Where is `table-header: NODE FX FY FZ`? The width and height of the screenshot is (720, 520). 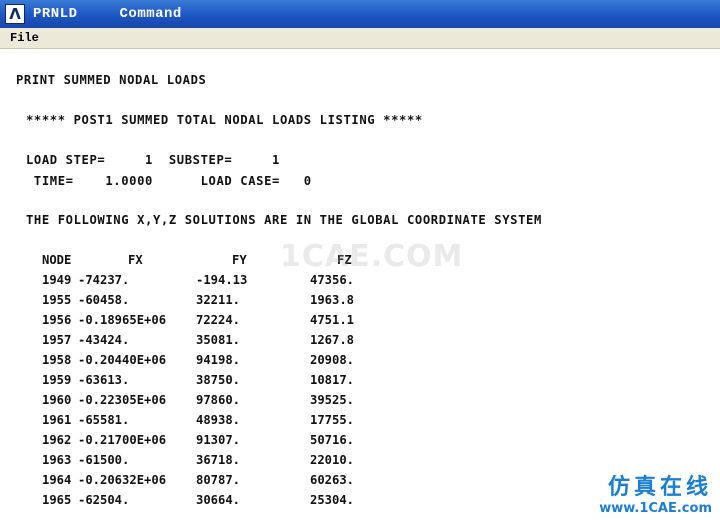 table-header: NODE FX FY FZ is located at coordinates (176, 263).